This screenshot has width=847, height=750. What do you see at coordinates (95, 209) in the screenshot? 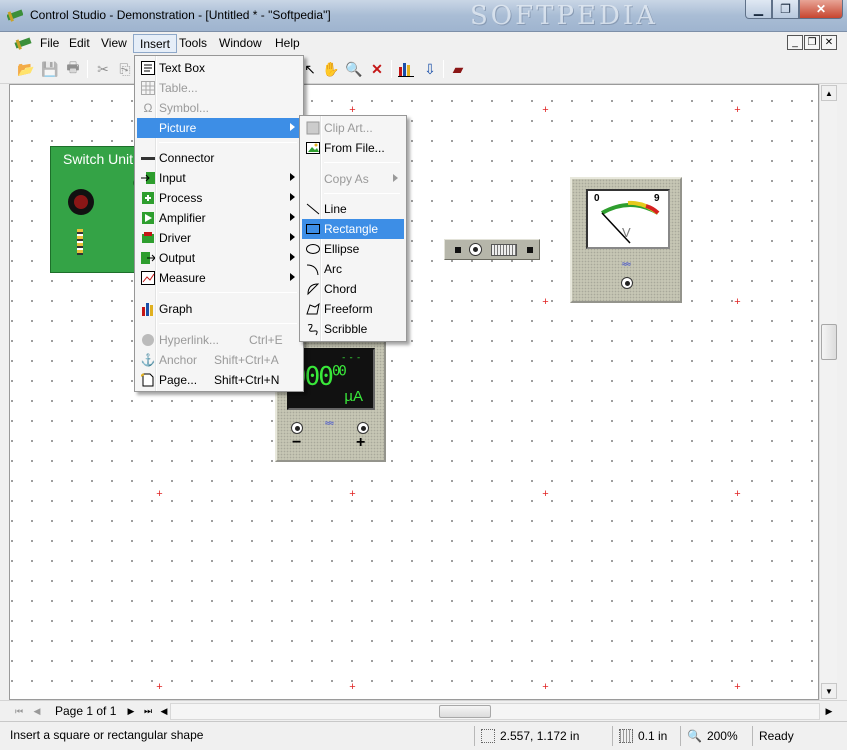
I see `switch-unit-instrument: Switch Unit` at bounding box center [95, 209].